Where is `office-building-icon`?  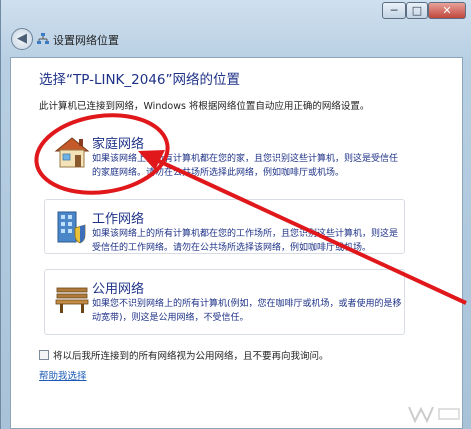
office-building-icon is located at coordinates (71, 227).